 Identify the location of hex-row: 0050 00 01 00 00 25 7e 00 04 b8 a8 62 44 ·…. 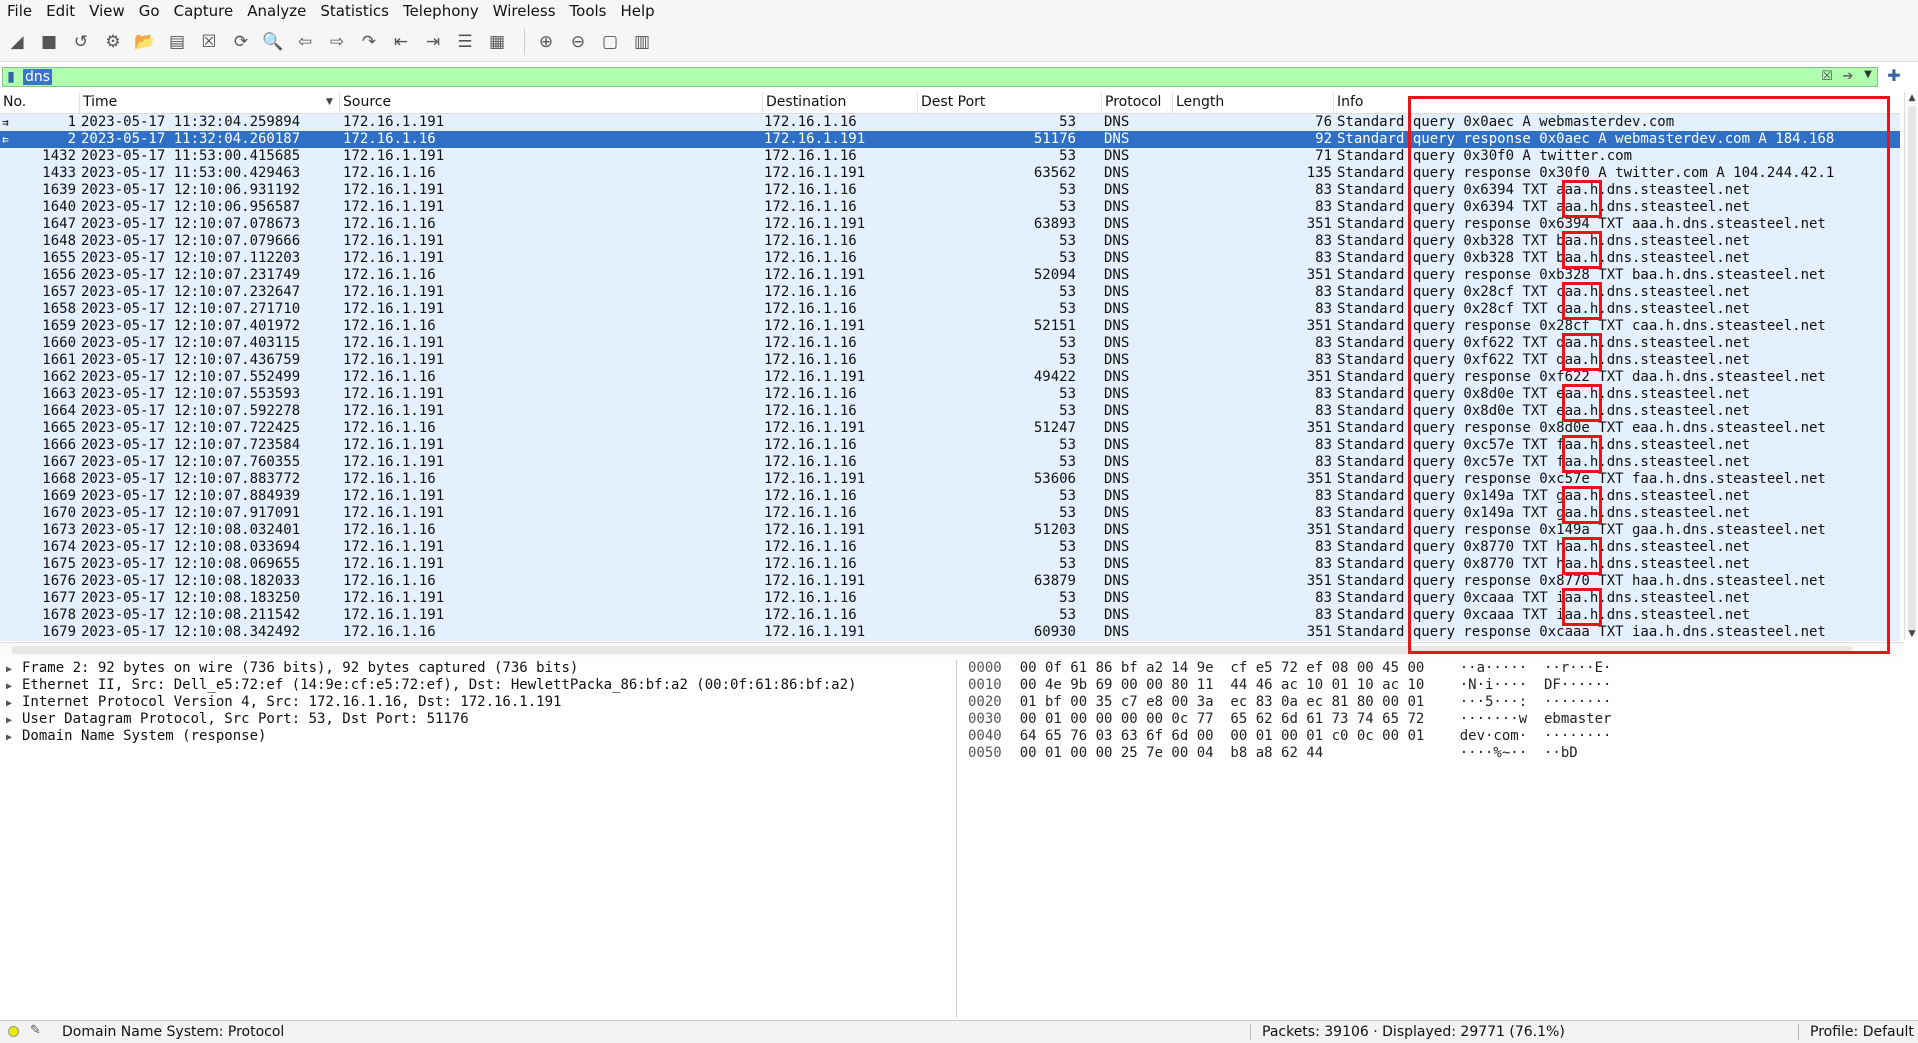
(1440, 753).